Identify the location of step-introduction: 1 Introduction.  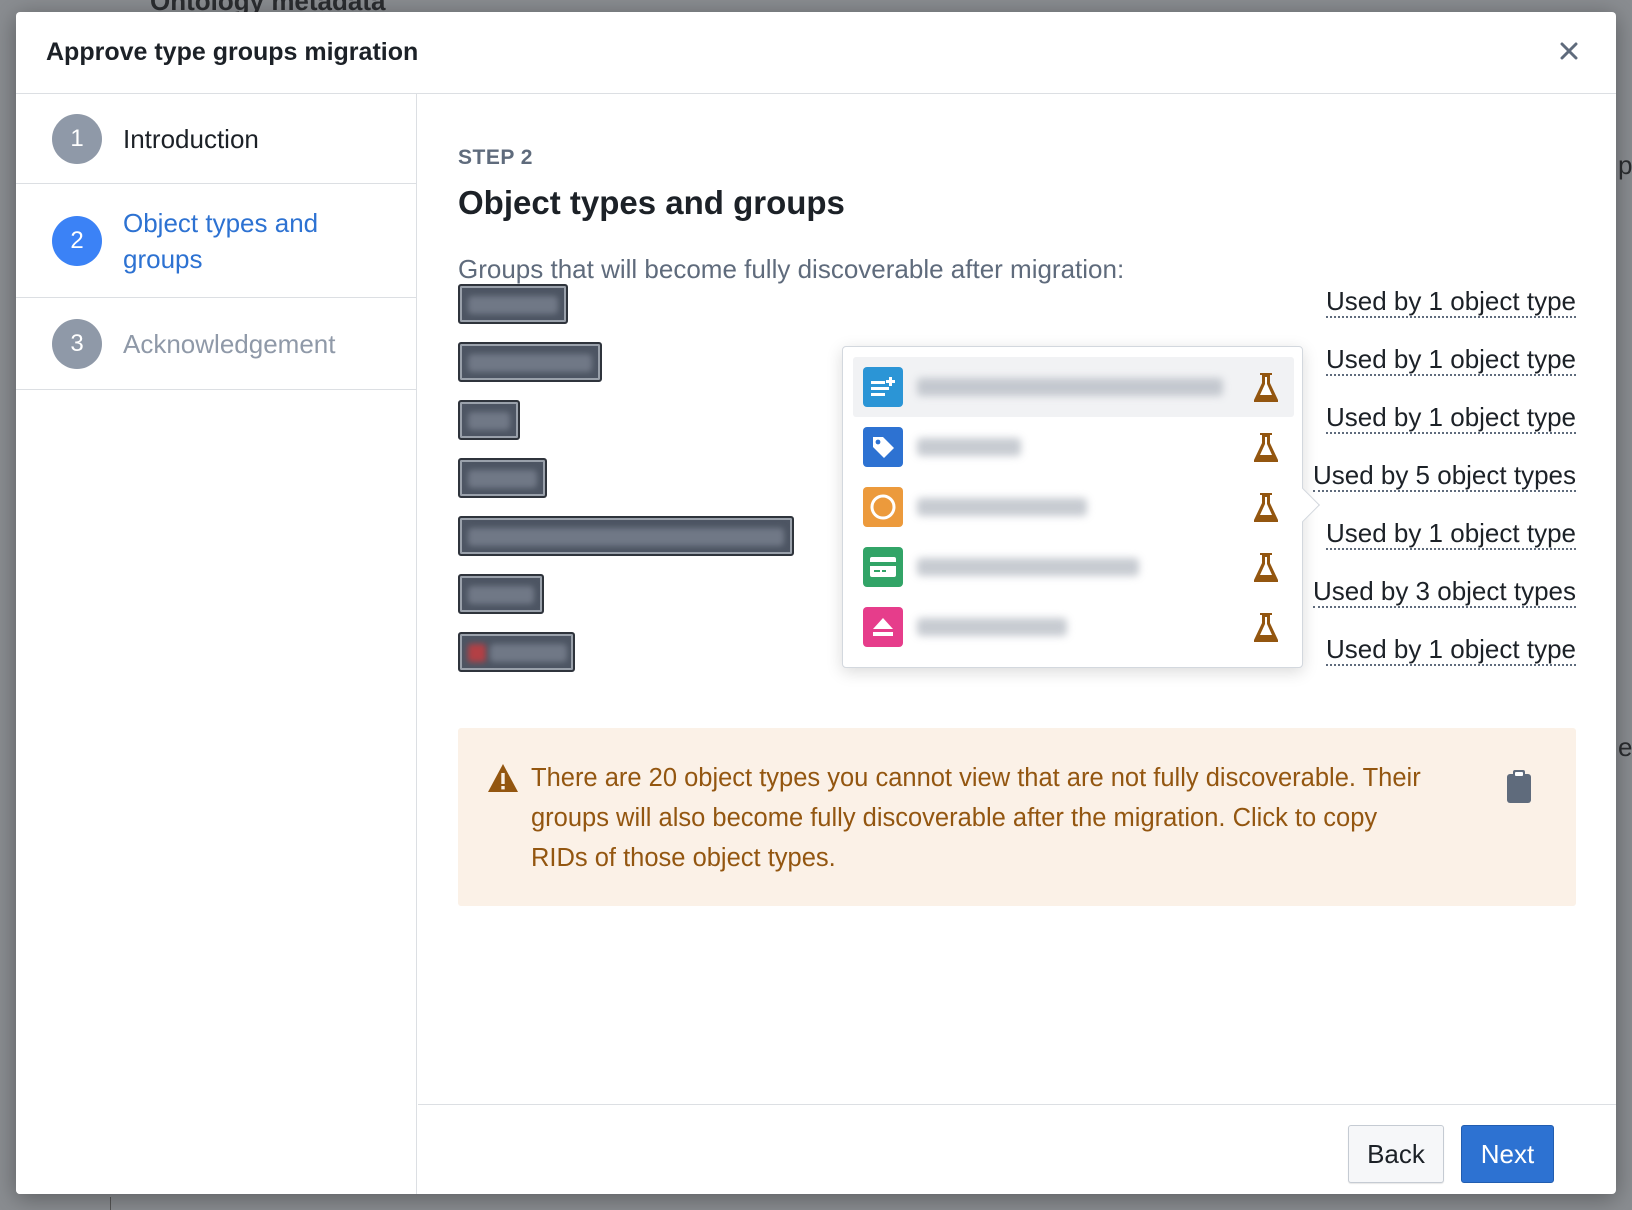
(216, 139).